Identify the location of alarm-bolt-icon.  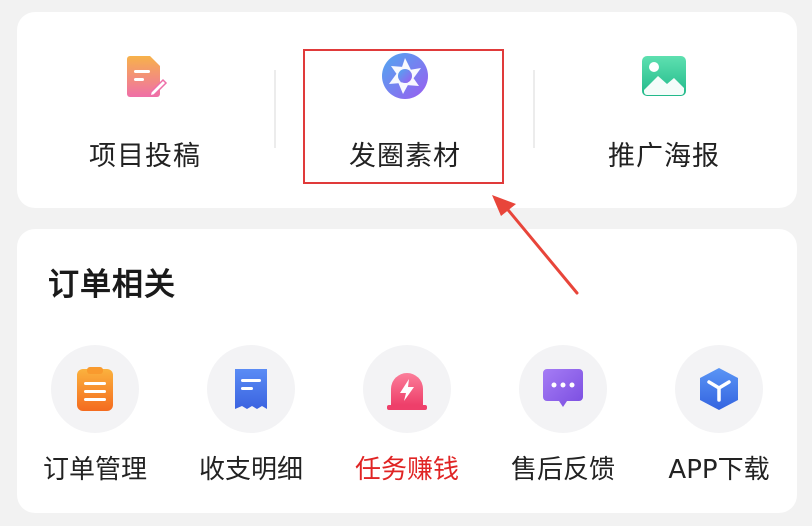
(407, 391).